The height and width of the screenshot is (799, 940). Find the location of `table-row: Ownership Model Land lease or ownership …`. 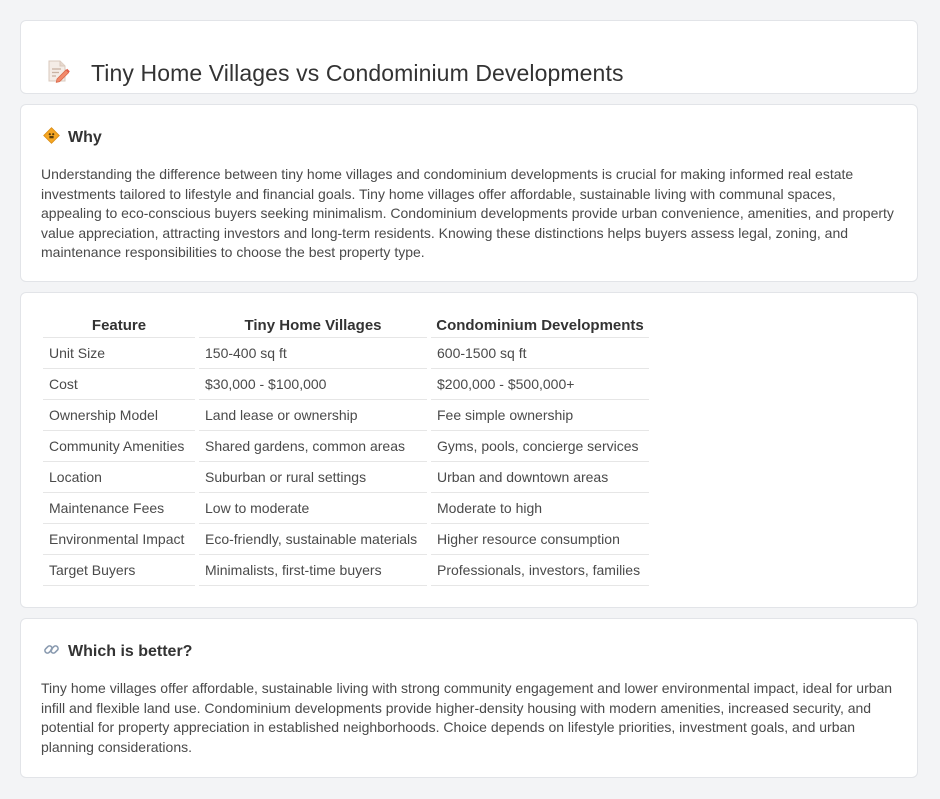

table-row: Ownership Model Land lease or ownership … is located at coordinates (346, 415).